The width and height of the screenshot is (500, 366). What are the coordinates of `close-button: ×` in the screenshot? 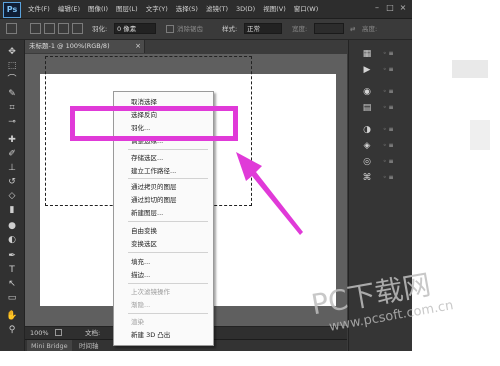 It's located at (403, 8).